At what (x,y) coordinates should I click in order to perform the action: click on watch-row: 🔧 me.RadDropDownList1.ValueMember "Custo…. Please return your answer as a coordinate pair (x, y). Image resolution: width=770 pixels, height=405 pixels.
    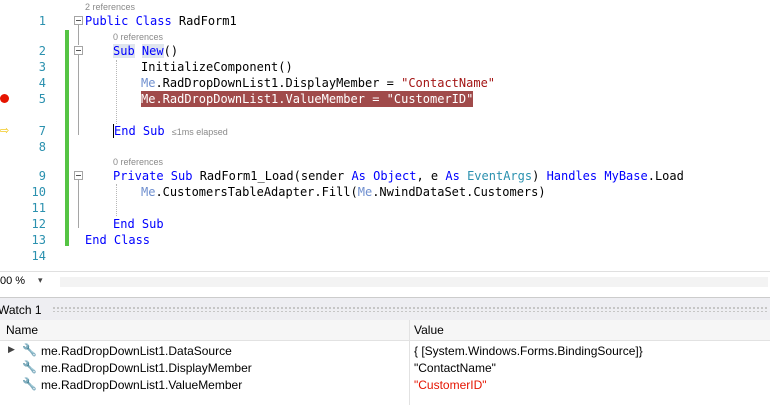
    Looking at the image, I should click on (385, 384).